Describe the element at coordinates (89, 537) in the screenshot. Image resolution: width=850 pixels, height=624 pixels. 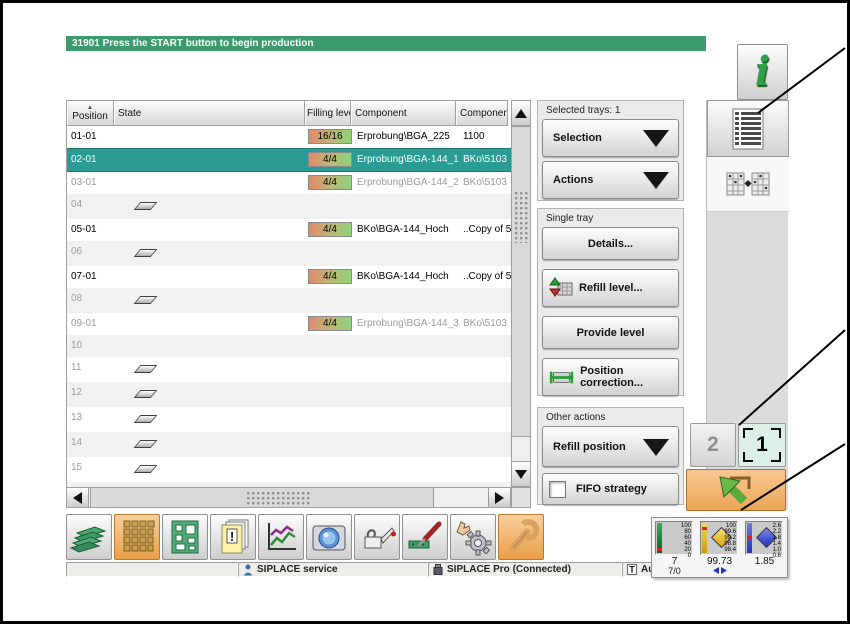
I see `toolbar-boards-stack-button` at that location.